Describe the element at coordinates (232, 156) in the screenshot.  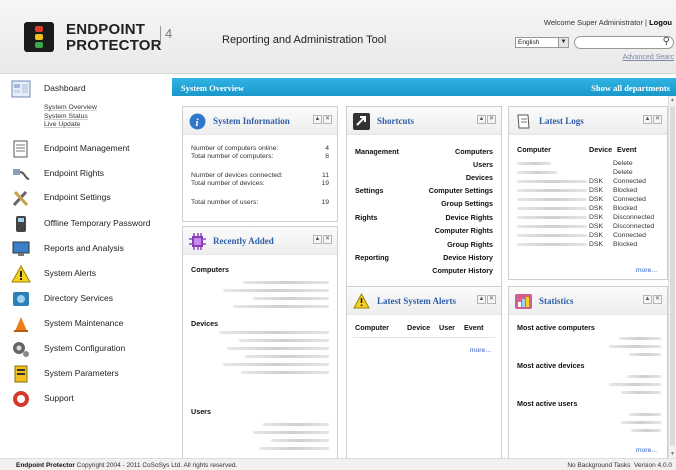
I see `info-label: Total number of computers:` at that location.